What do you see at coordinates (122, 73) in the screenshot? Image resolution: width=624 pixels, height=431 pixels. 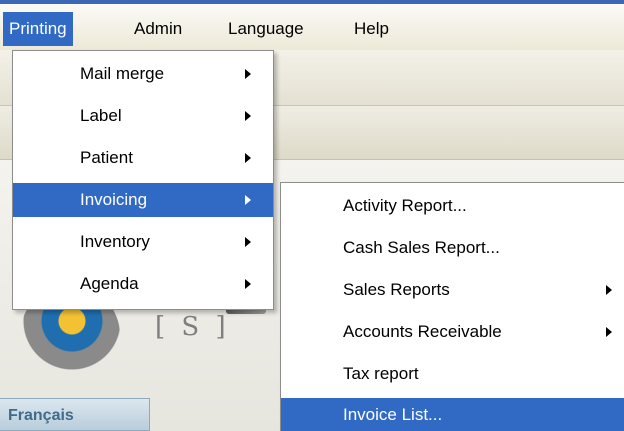 I see `menu-item-label: Mail merge` at bounding box center [122, 73].